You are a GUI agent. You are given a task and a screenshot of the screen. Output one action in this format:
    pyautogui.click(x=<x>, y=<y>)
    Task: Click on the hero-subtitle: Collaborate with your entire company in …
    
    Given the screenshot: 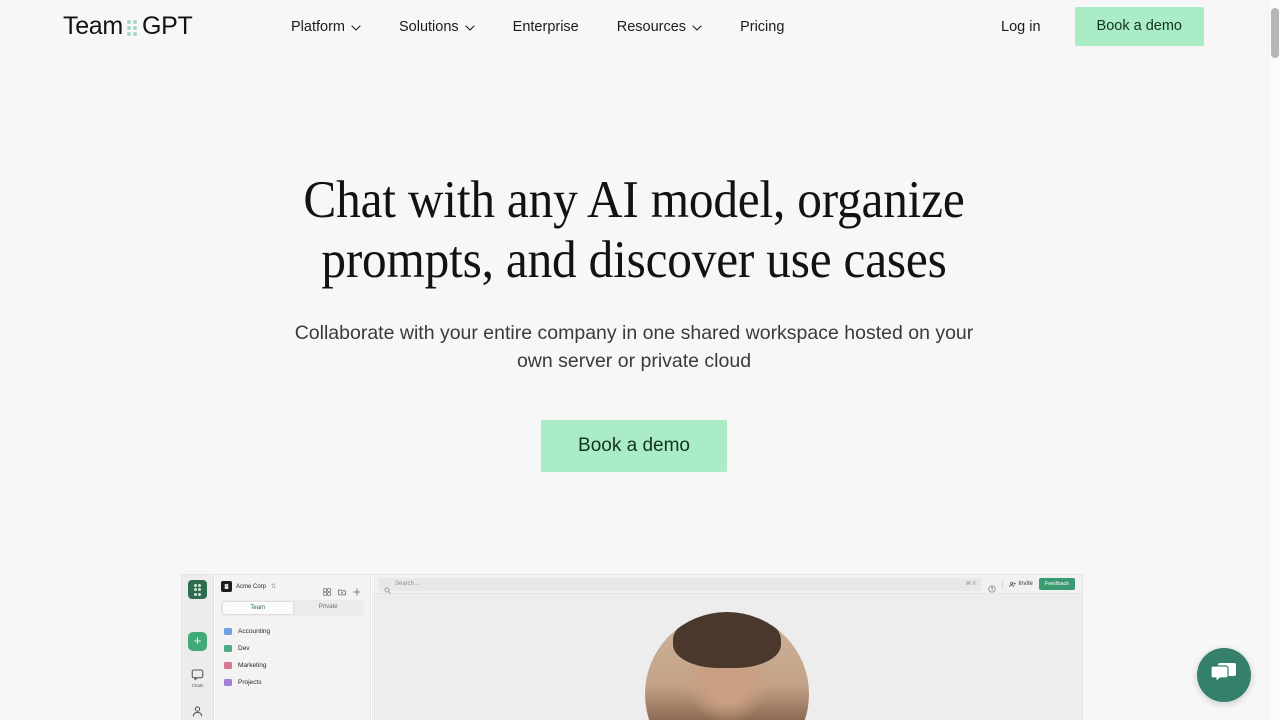 What is the action you would take?
    pyautogui.click(x=634, y=347)
    